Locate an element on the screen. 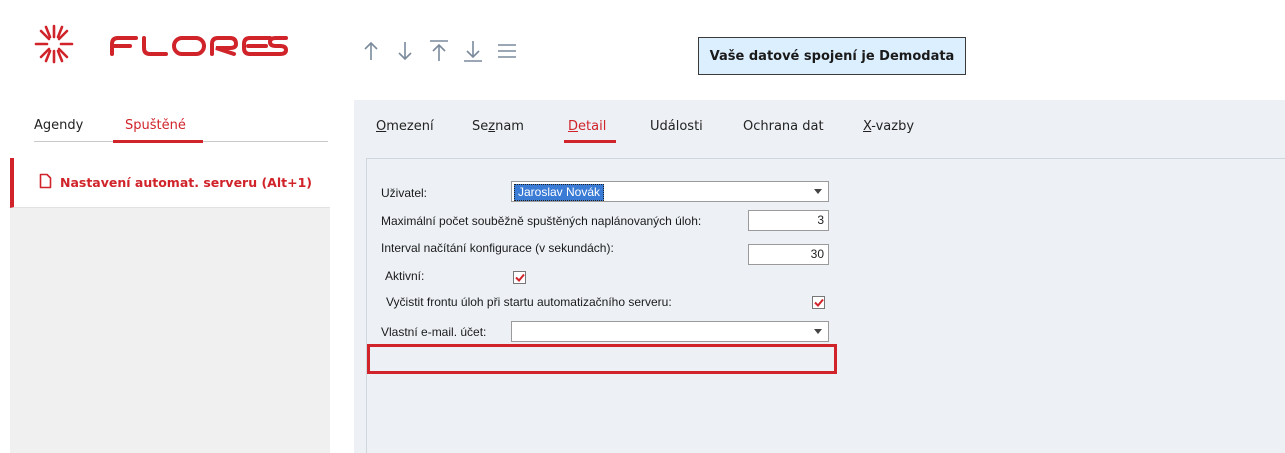  record-navigation-toolbar is located at coordinates (439, 51).